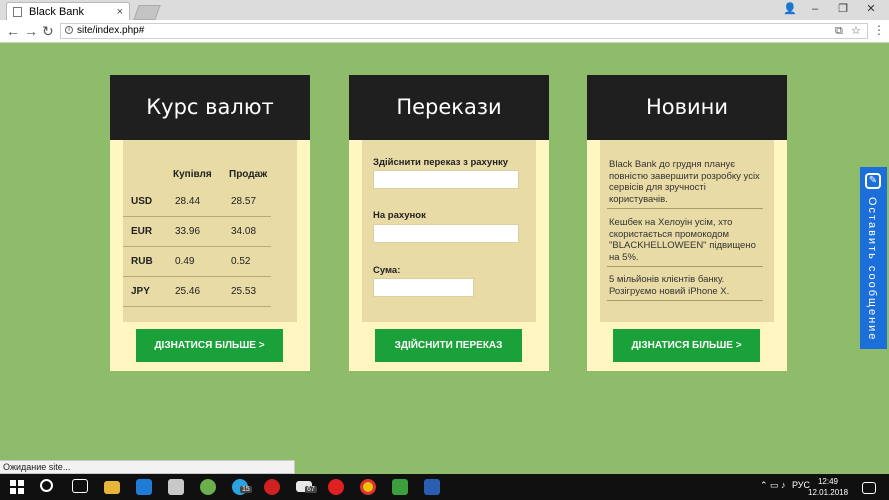 The height and width of the screenshot is (500, 889). I want to click on browser-menu-icon: ⋮, so click(879, 30).